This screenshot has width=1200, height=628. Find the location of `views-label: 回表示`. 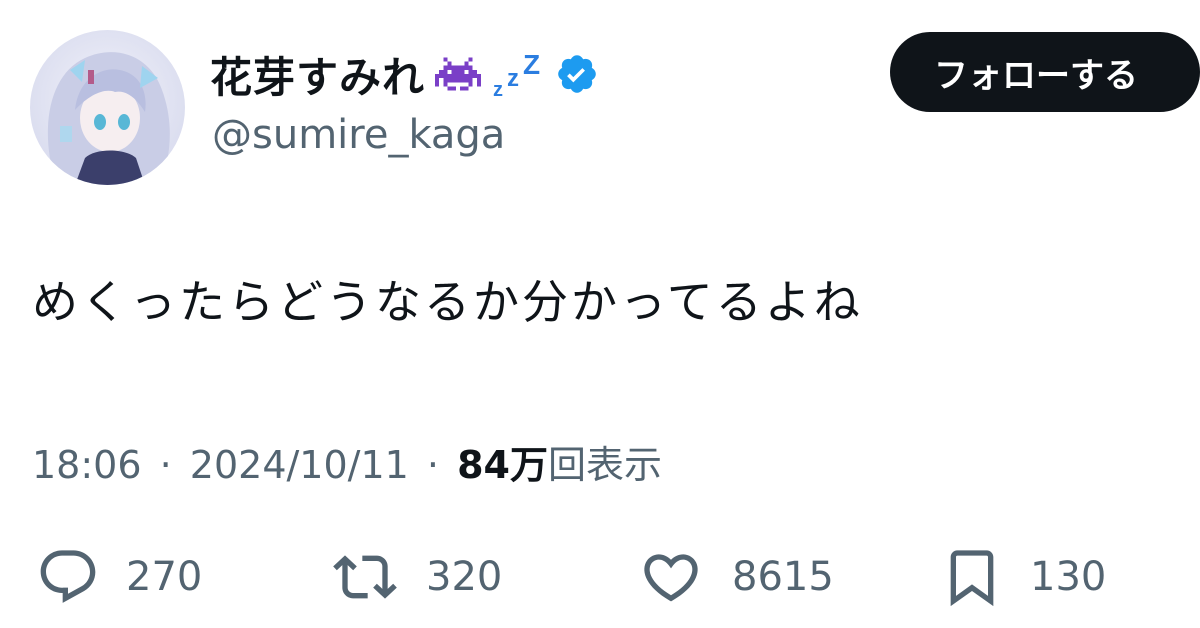

views-label: 回表示 is located at coordinates (605, 465).